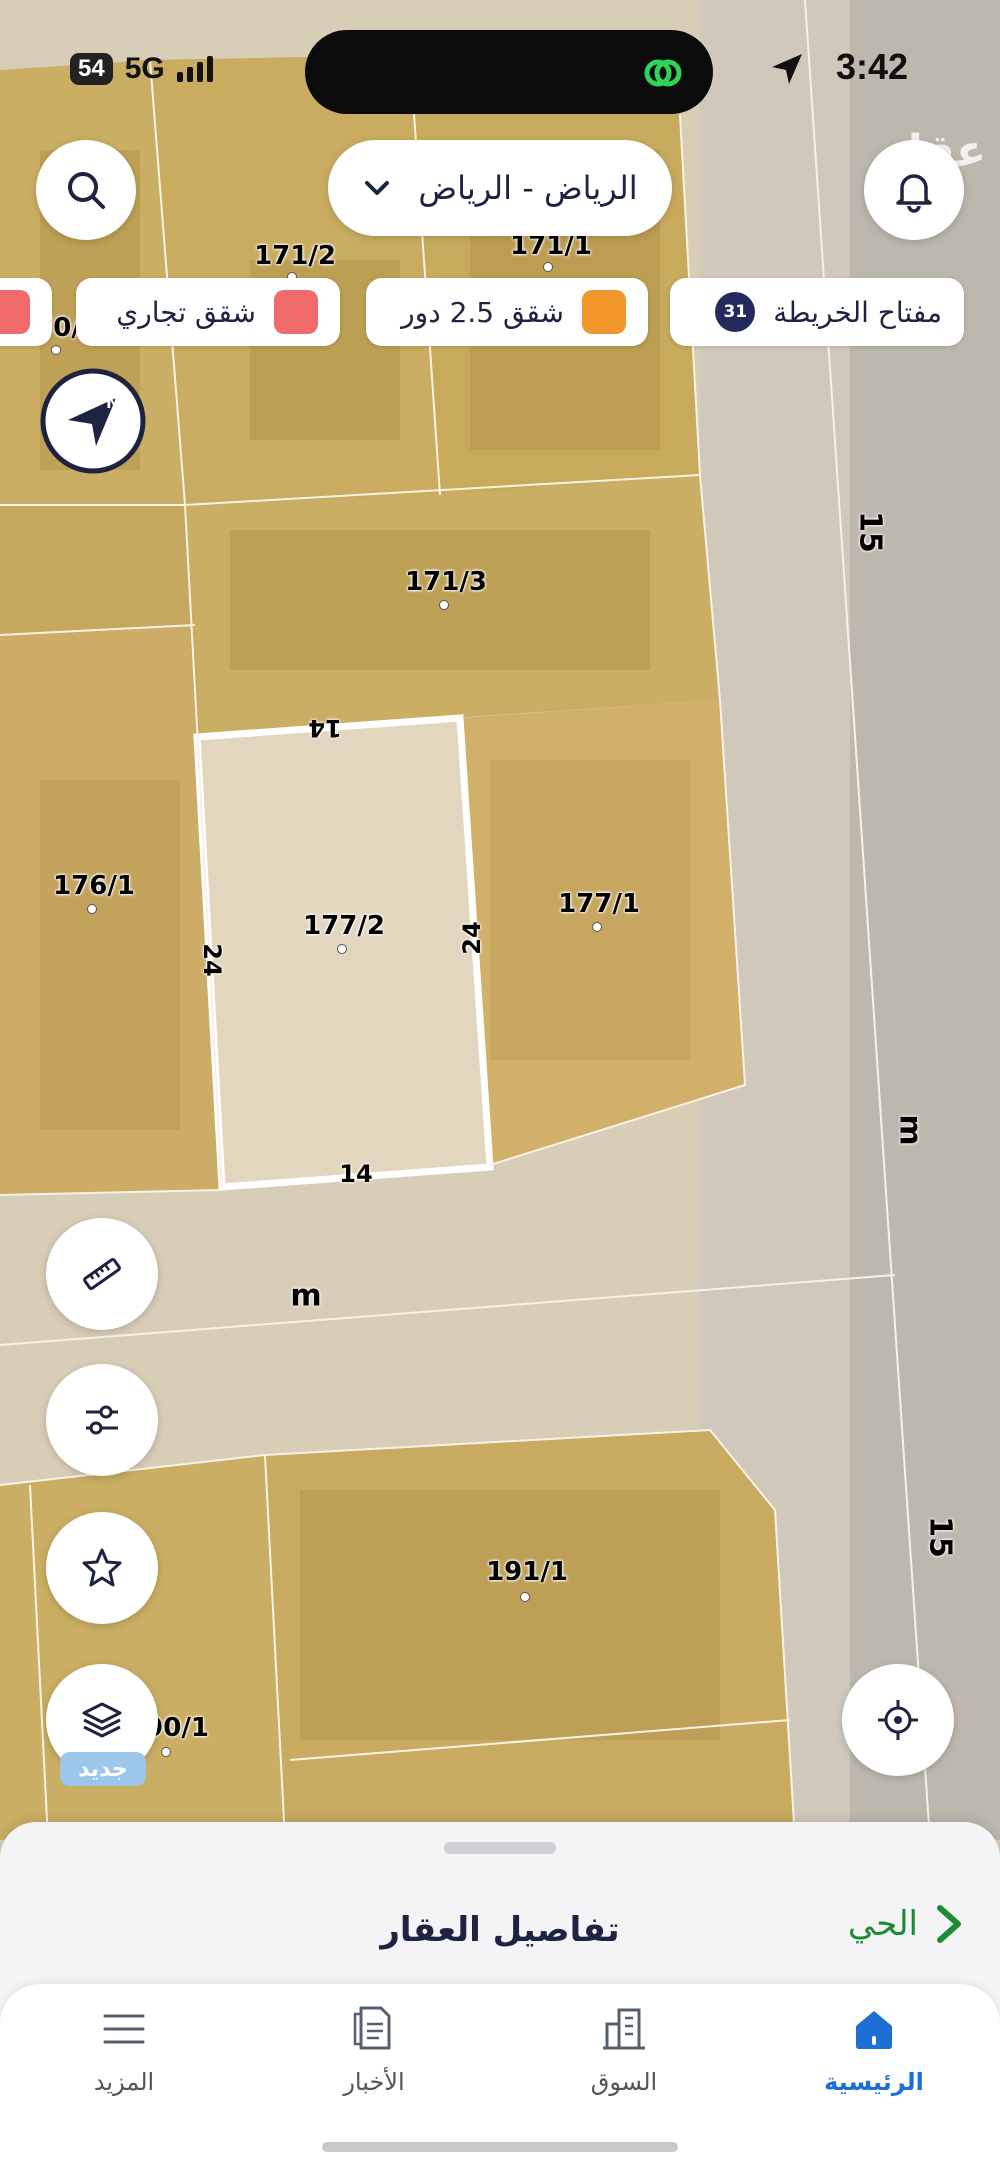 This screenshot has height=2171, width=1000. Describe the element at coordinates (212, 960) in the screenshot. I see `dimension-left: 24` at that location.